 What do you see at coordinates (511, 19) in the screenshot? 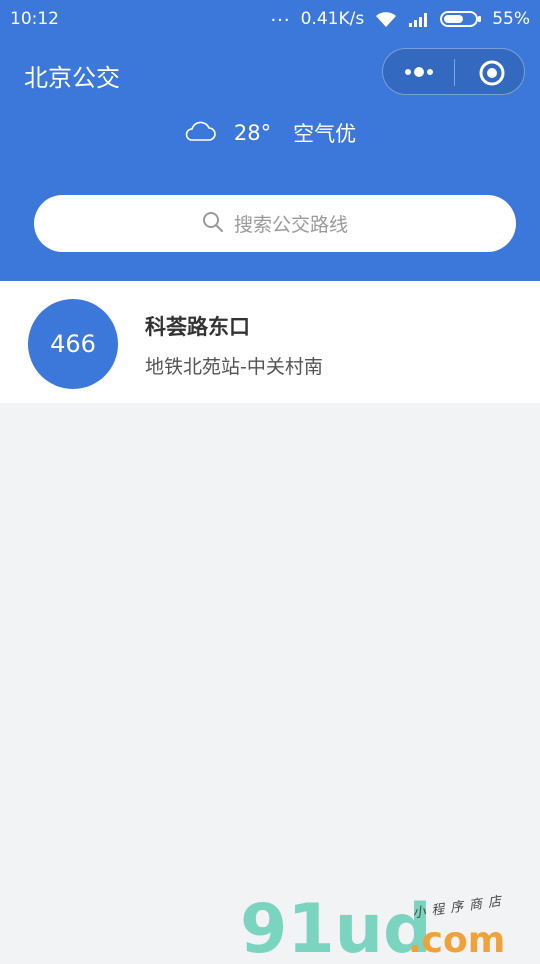
I see `battery-level: 55%` at bounding box center [511, 19].